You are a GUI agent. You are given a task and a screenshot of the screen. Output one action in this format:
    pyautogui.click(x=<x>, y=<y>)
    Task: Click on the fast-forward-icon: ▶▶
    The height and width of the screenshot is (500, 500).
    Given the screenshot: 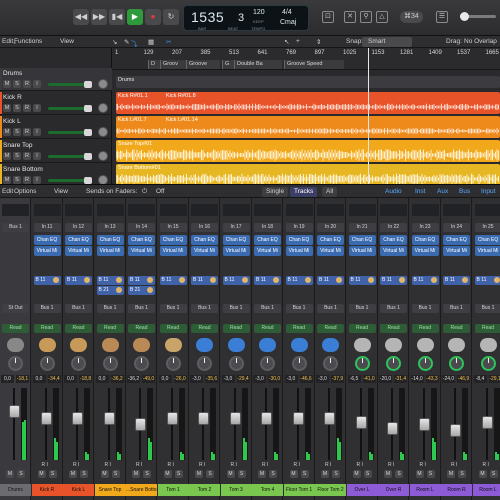 What is the action you would take?
    pyautogui.click(x=99, y=17)
    